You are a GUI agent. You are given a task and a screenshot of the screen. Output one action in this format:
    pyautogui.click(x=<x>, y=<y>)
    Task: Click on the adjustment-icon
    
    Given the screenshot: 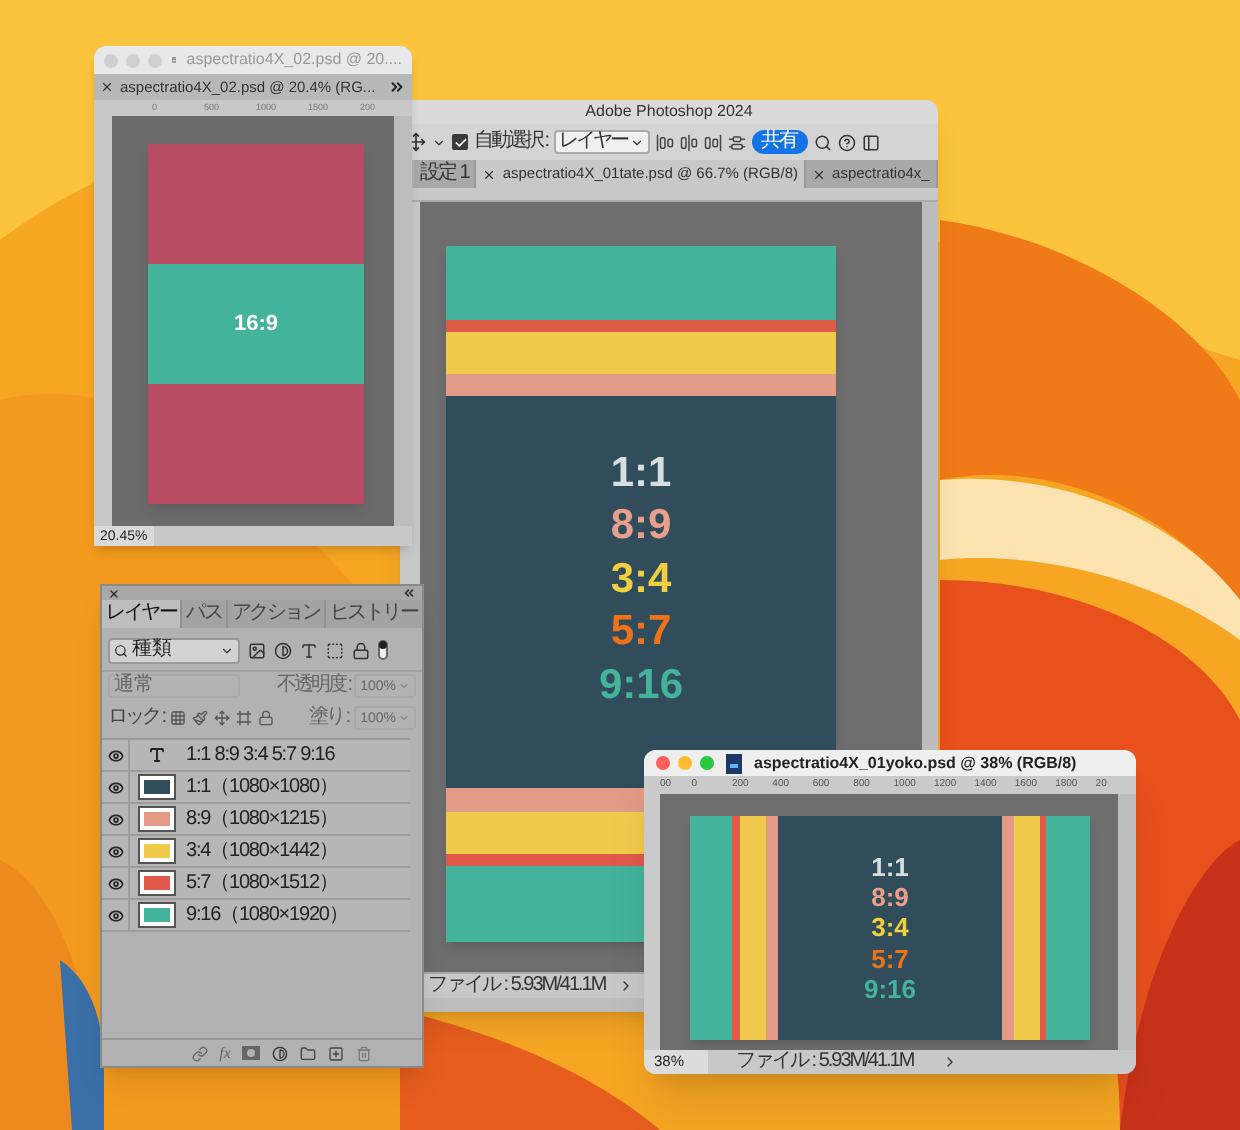 What is the action you would take?
    pyautogui.click(x=280, y=1053)
    